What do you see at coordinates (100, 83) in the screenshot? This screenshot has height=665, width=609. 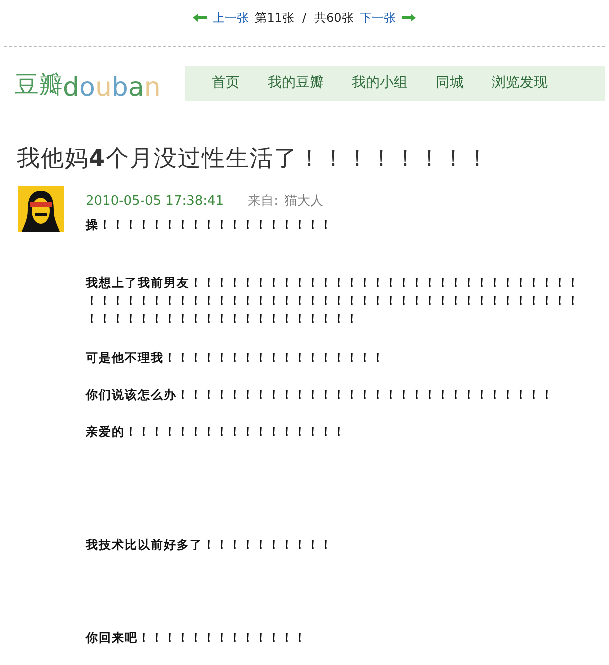 I see `douban-logo: 豆瓣douban` at bounding box center [100, 83].